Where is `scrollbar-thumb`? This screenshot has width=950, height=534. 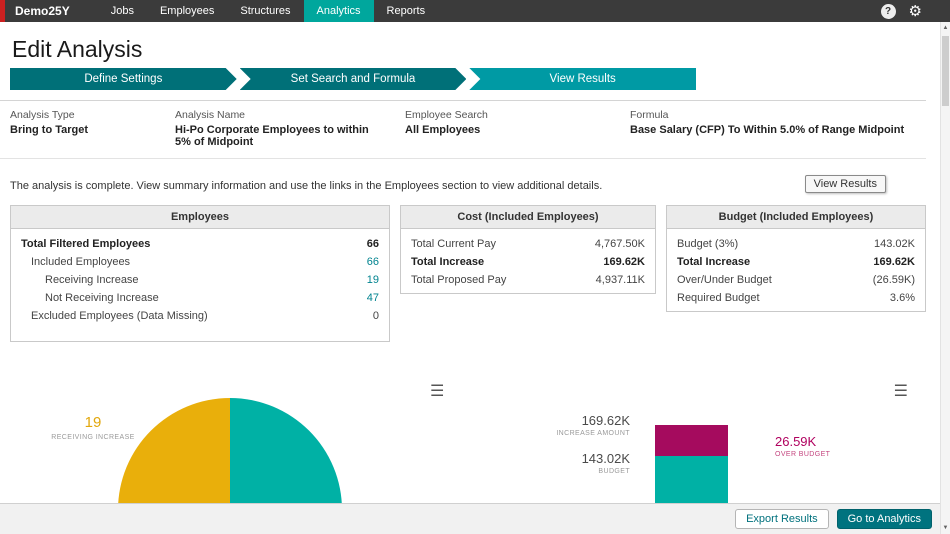
scrollbar-thumb is located at coordinates (945, 71).